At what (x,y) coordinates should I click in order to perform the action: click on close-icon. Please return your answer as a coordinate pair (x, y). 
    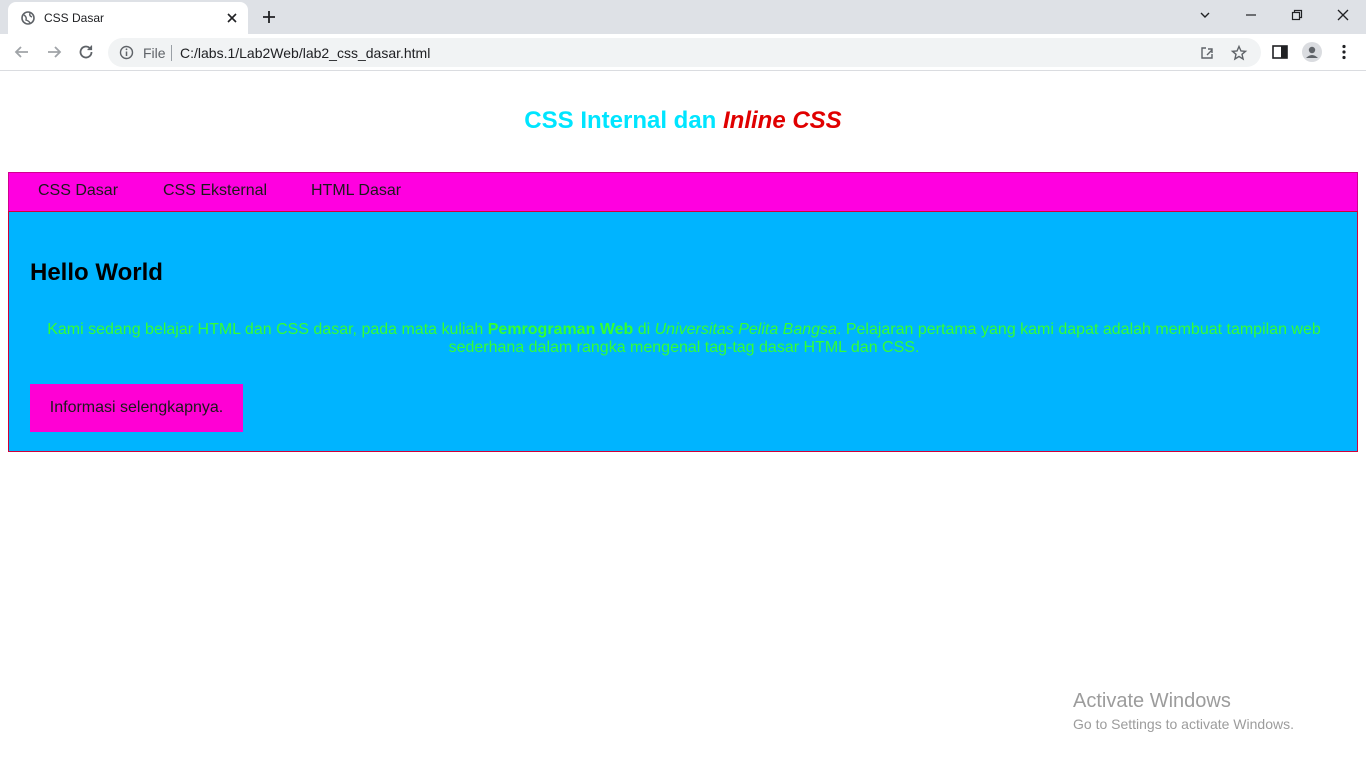
    Looking at the image, I should click on (1343, 15).